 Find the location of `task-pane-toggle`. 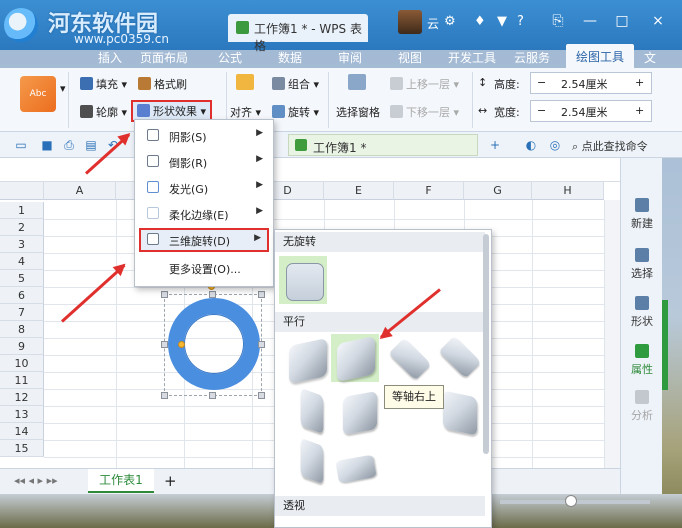

task-pane-toggle is located at coordinates (665, 345).